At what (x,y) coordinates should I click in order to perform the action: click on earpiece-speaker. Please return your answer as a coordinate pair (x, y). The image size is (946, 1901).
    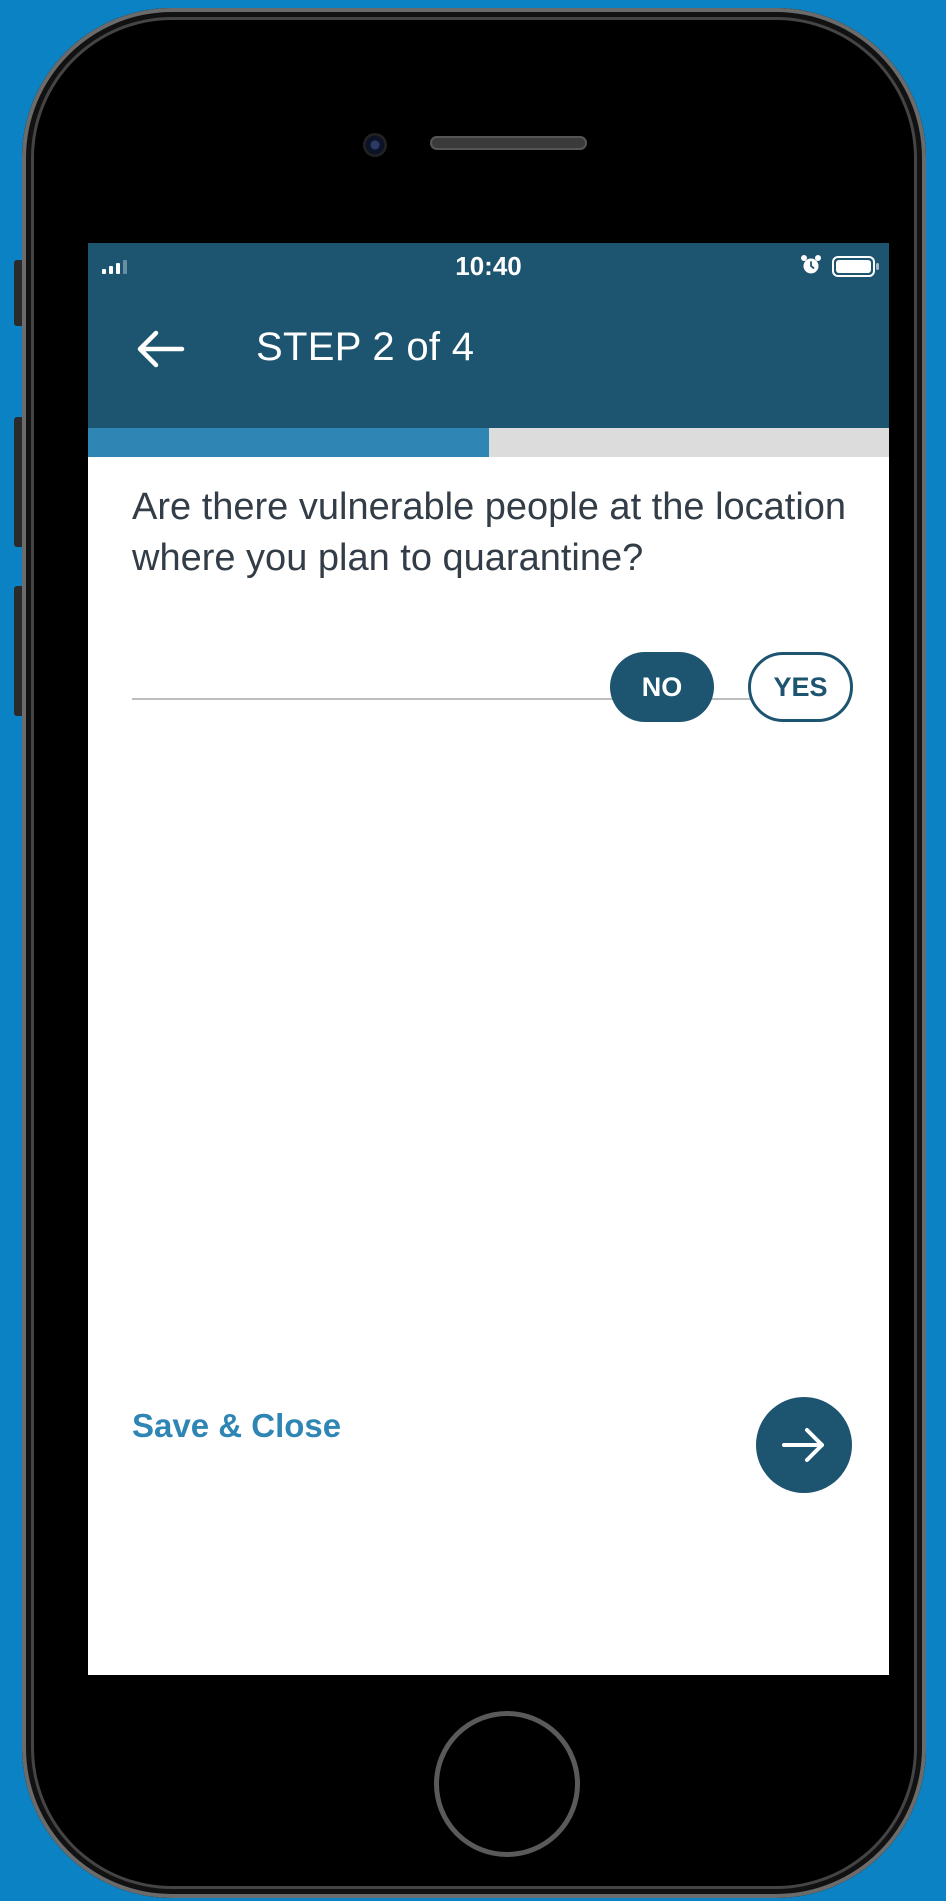
    Looking at the image, I should click on (508, 143).